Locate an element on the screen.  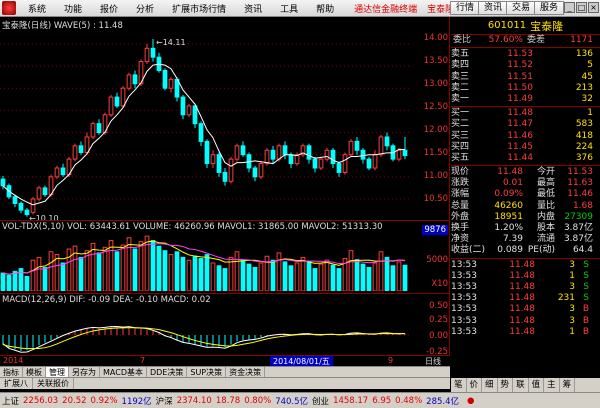
tab-save-as: 另存为 is located at coordinates (84, 372).